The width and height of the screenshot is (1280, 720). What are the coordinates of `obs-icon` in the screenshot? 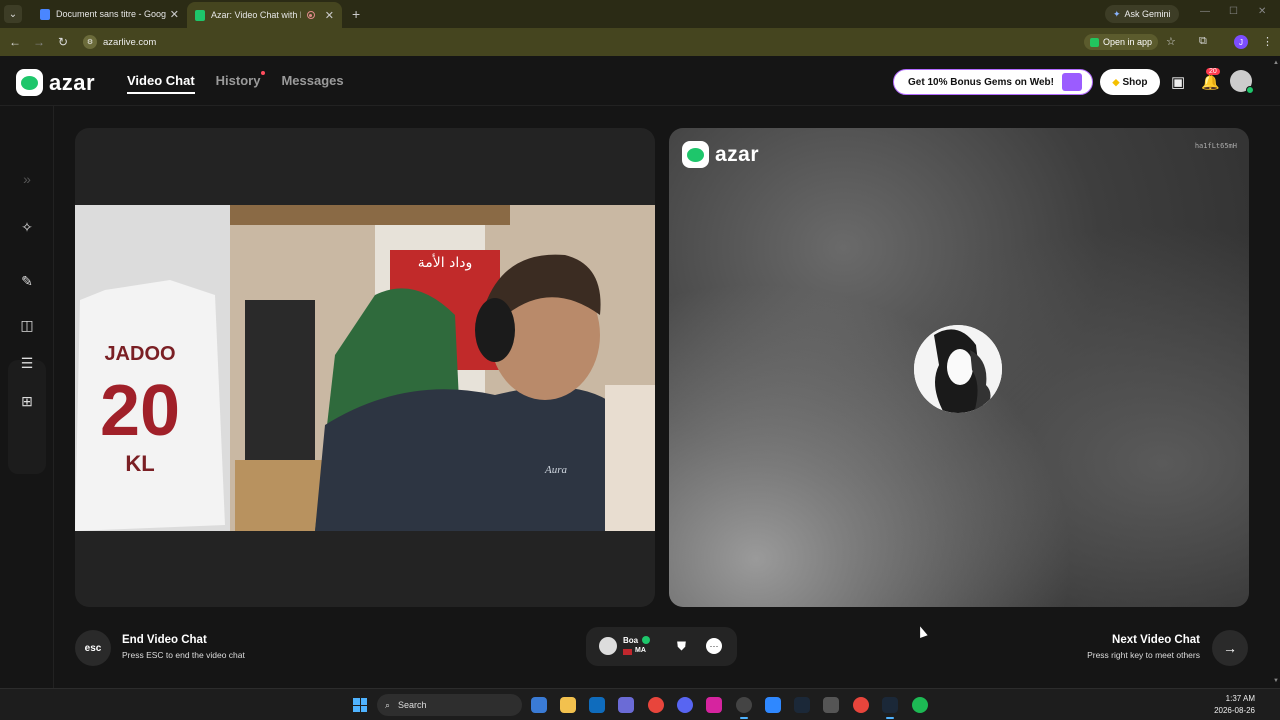 It's located at (744, 708).